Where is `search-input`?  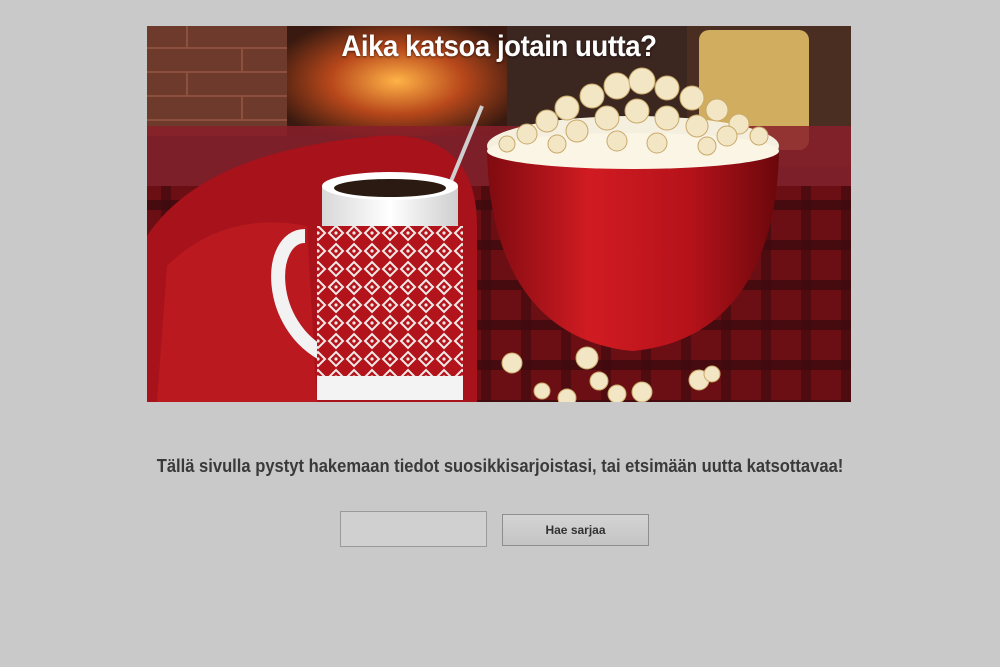
search-input is located at coordinates (413, 529).